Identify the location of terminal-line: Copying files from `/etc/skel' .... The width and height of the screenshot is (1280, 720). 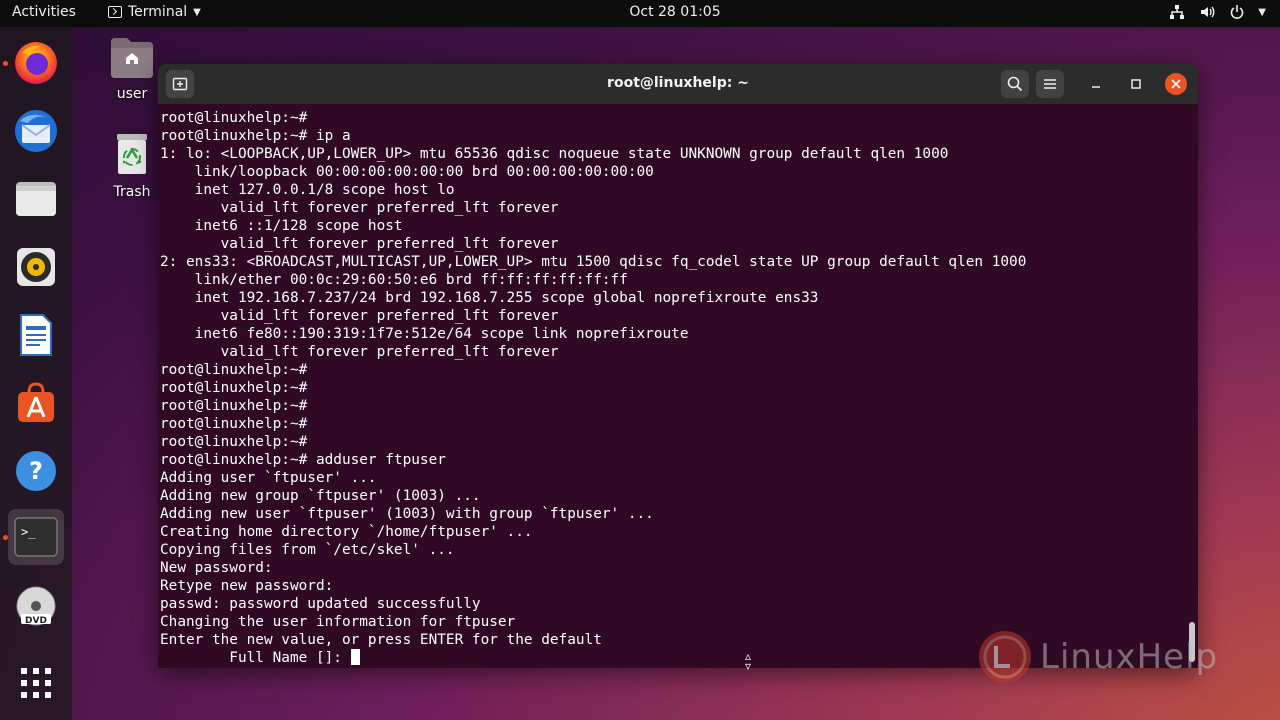
(307, 550).